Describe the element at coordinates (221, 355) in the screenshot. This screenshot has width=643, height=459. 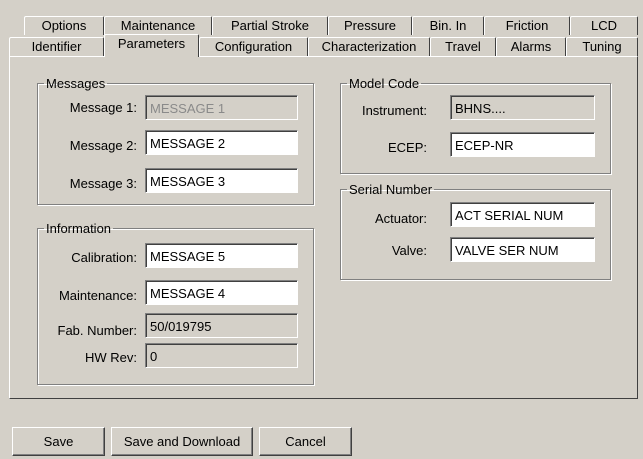
I see `hw-rev-field` at that location.